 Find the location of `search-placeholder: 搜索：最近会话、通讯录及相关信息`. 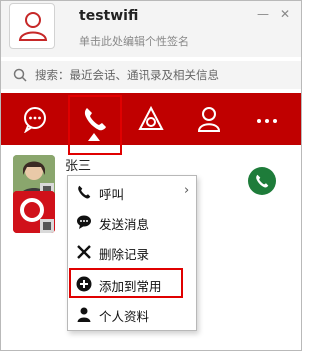

search-placeholder: 搜索：最近会话、通讯录及相关信息 is located at coordinates (127, 75).